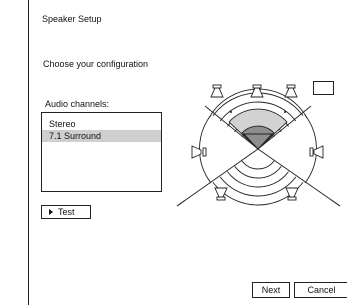 Image resolution: width=347 pixels, height=305 pixels. I want to click on front-sector-outer, so click(258, 129).